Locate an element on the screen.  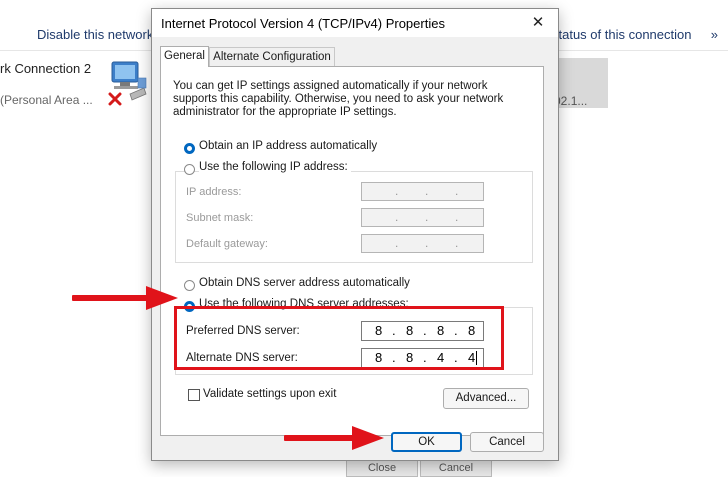
more-chevron-icon: » is located at coordinates (714, 34).